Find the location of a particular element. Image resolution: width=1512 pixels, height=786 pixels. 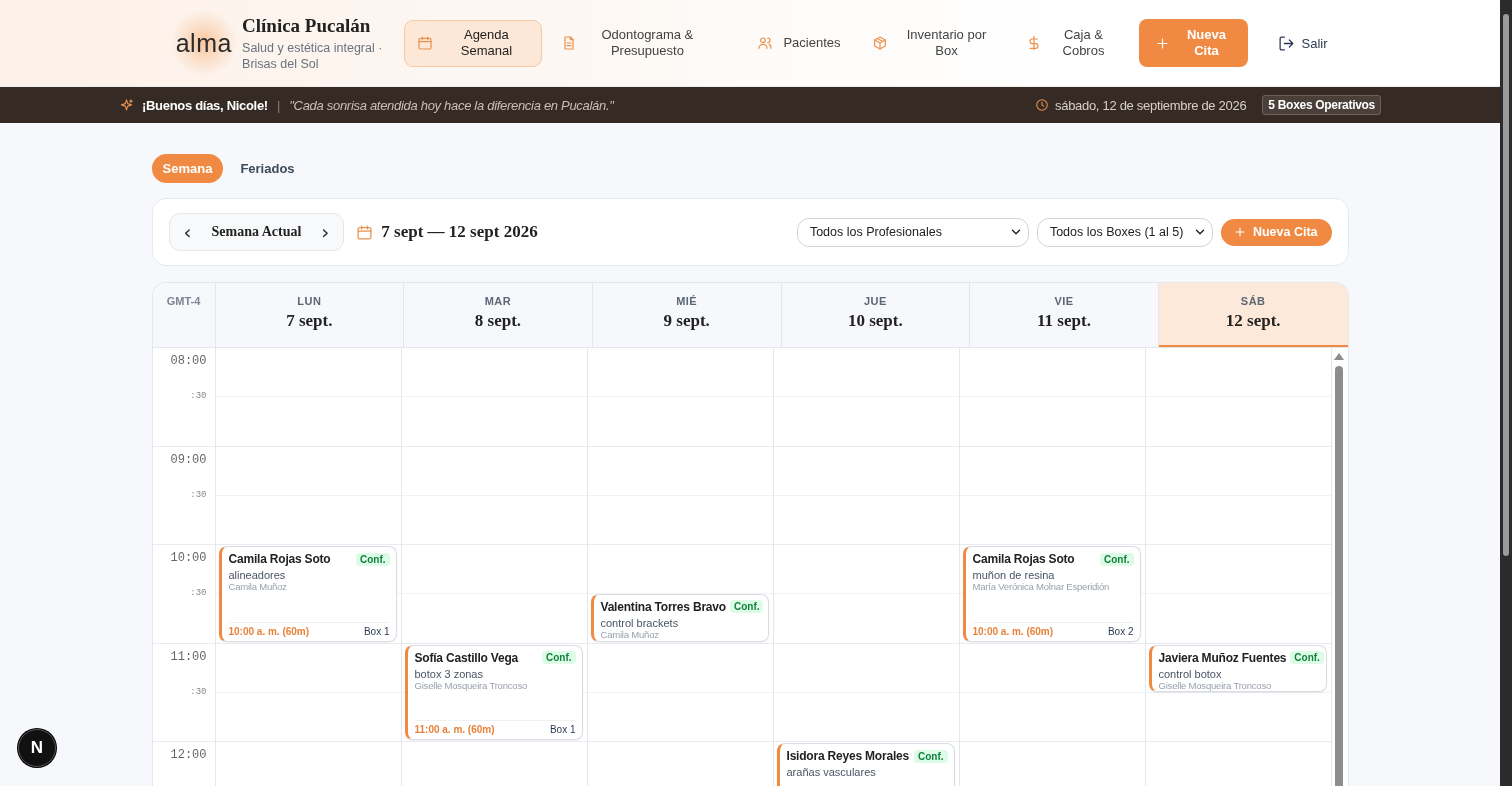

previous-week-button: ‹ is located at coordinates (187, 232).